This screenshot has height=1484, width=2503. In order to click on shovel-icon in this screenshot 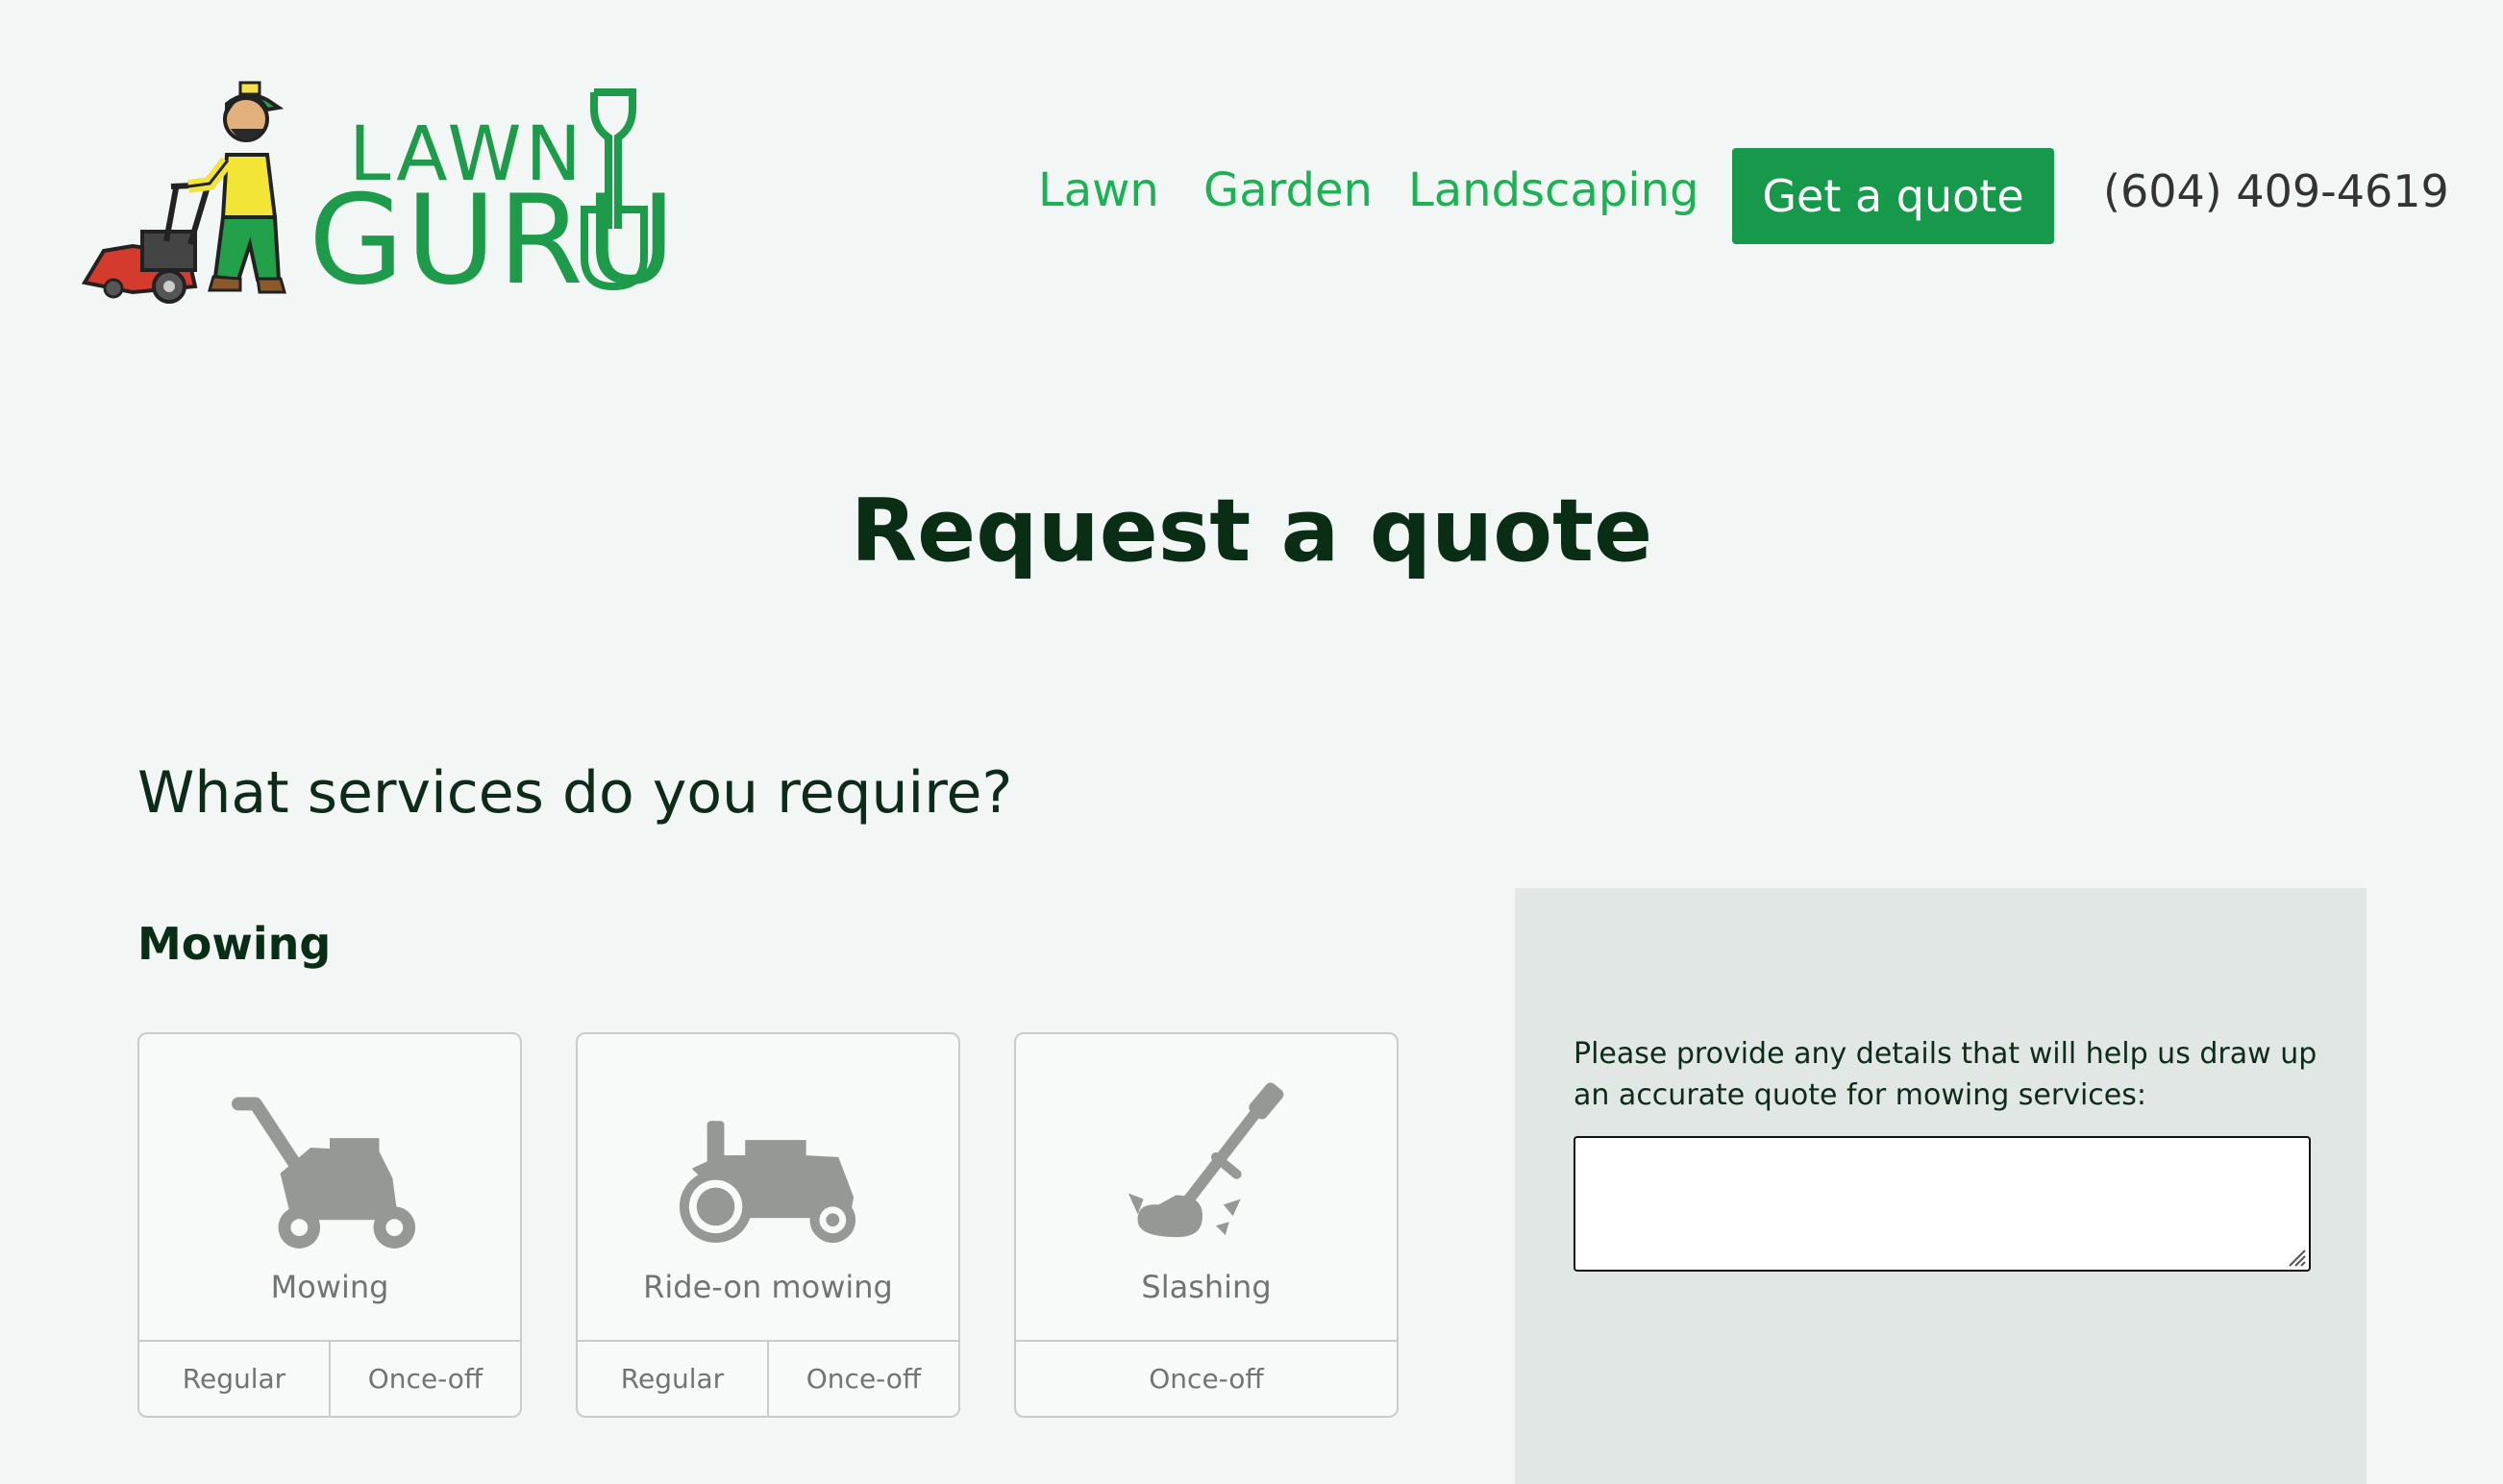, I will do `click(614, 189)`.